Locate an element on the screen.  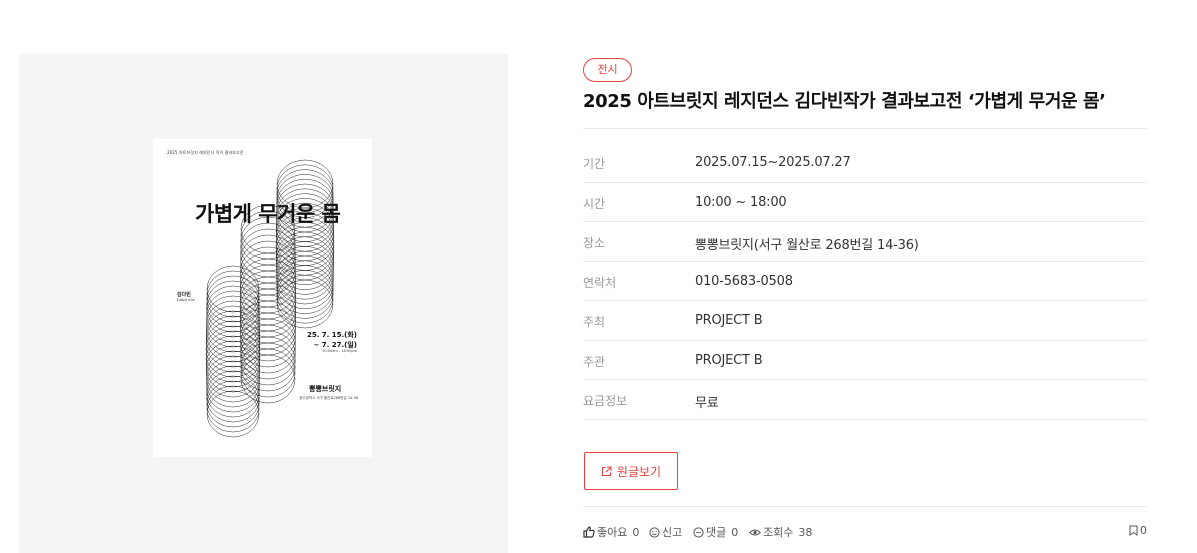
detail-row-place: 장소 뽕뽕브릿지(서구 월산로 268번길 14-36) is located at coordinates (865, 242).